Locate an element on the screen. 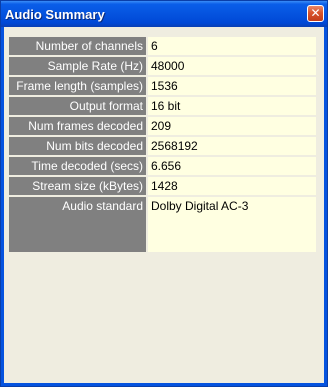 This screenshot has width=328, height=387. table-row: Time decoded (secs) 6.656 is located at coordinates (162, 166).